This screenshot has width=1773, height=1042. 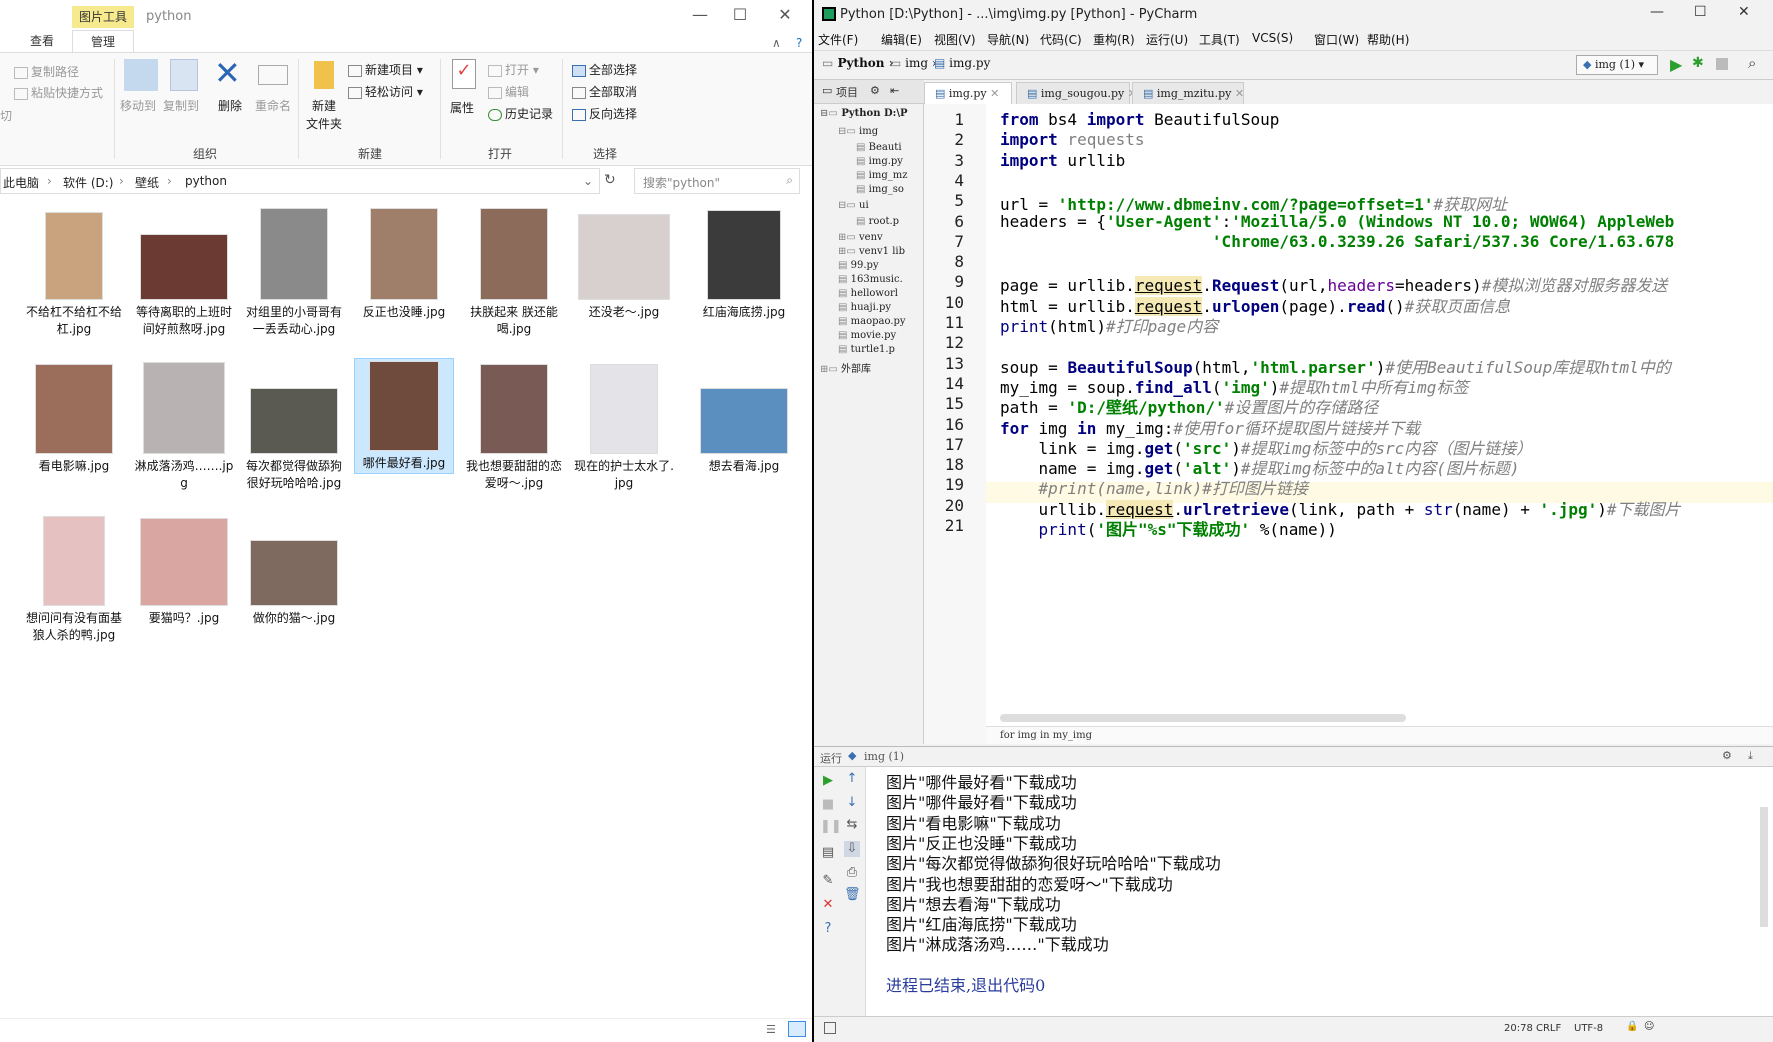 What do you see at coordinates (827, 90) in the screenshot?
I see `project-view-icon: ▭` at bounding box center [827, 90].